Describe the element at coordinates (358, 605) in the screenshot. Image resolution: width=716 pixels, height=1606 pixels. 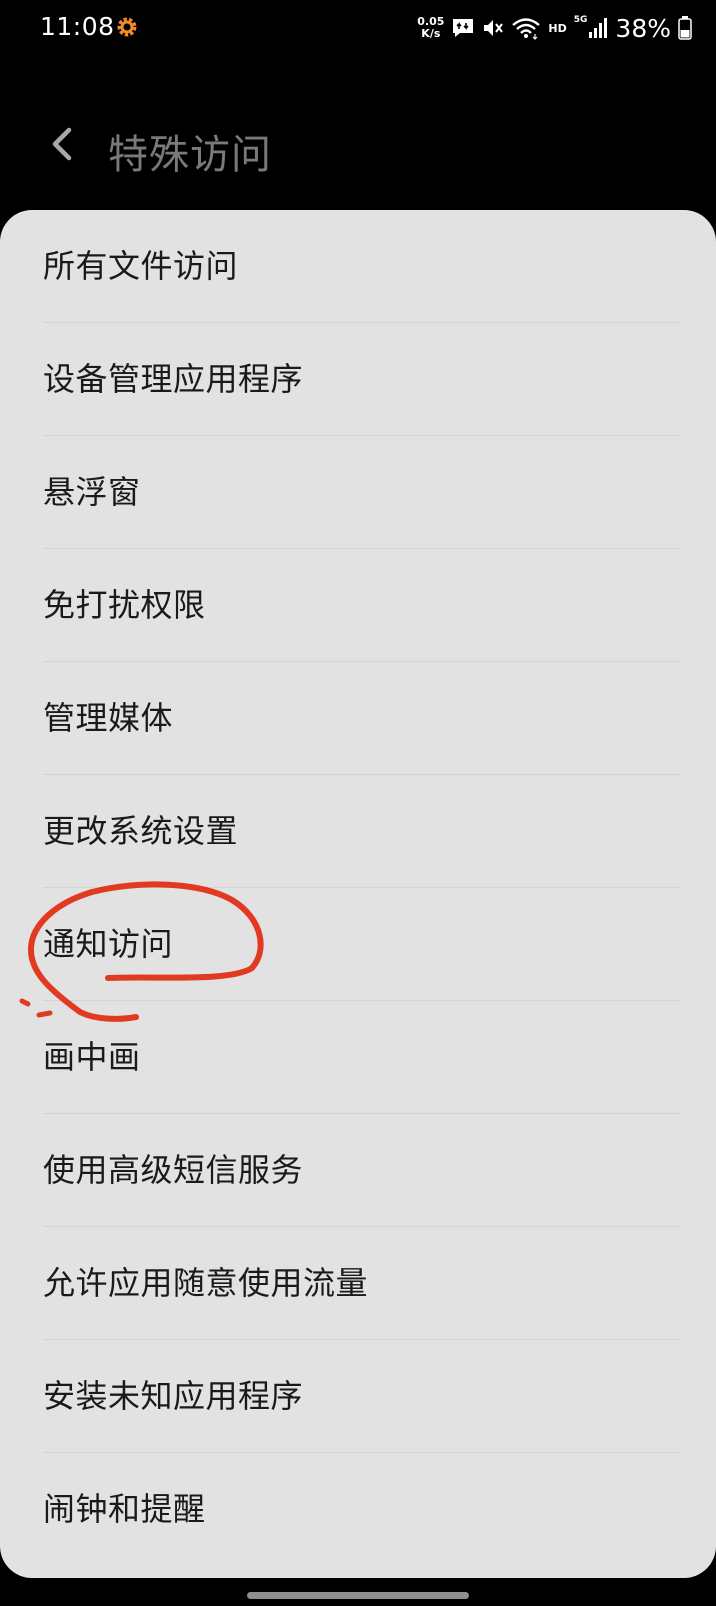
I see `list-item-do-not-disturb-access: 免打扰权限` at that location.